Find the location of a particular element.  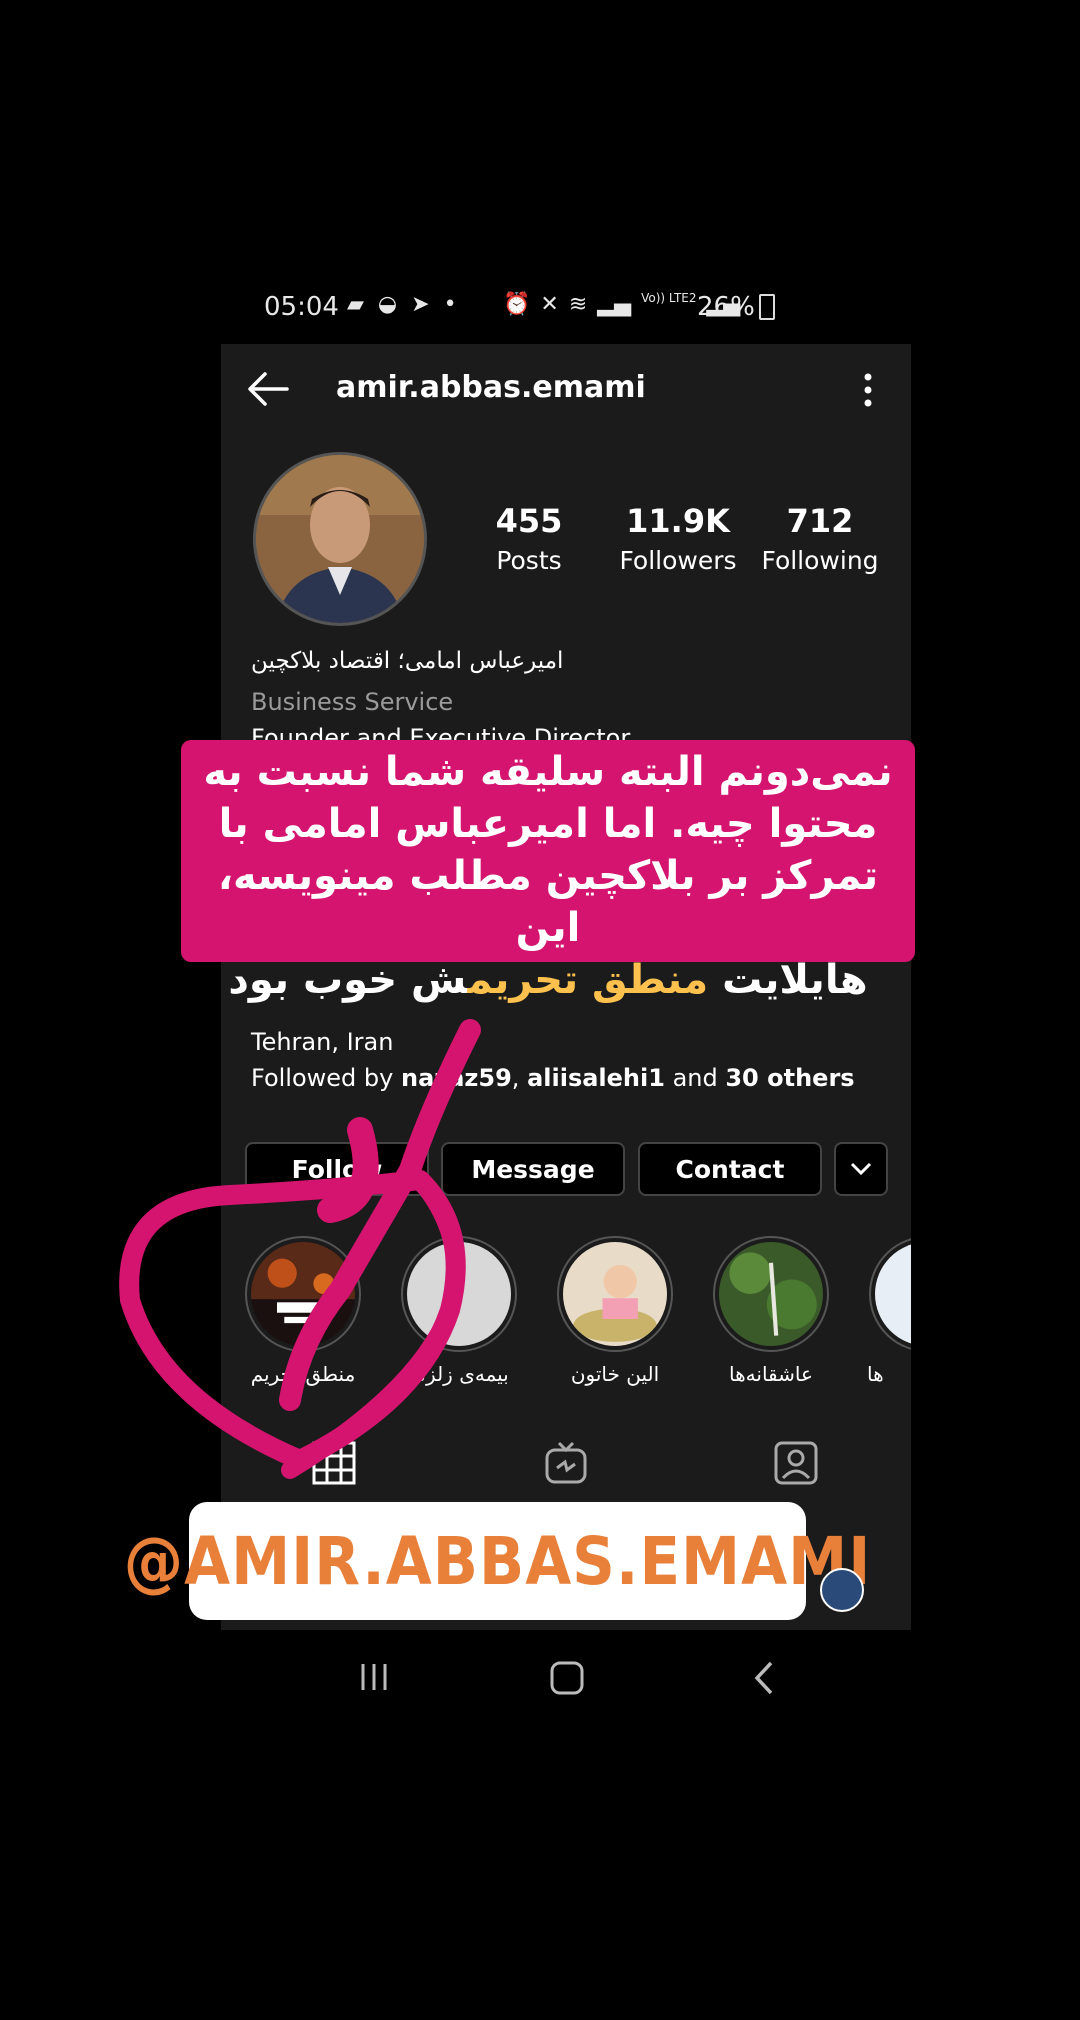

viewer-avatar is located at coordinates (842, 1590).